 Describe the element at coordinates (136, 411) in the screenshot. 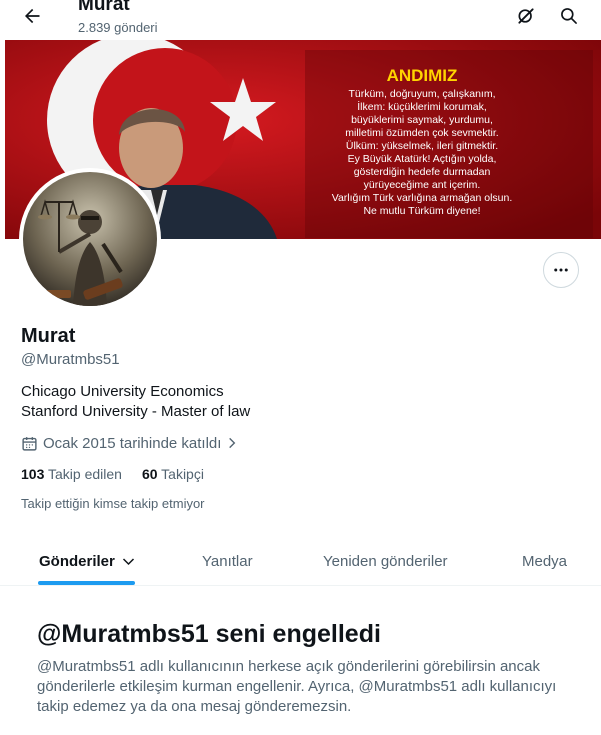

I see `bio-line: Stanford University - Master of law` at that location.